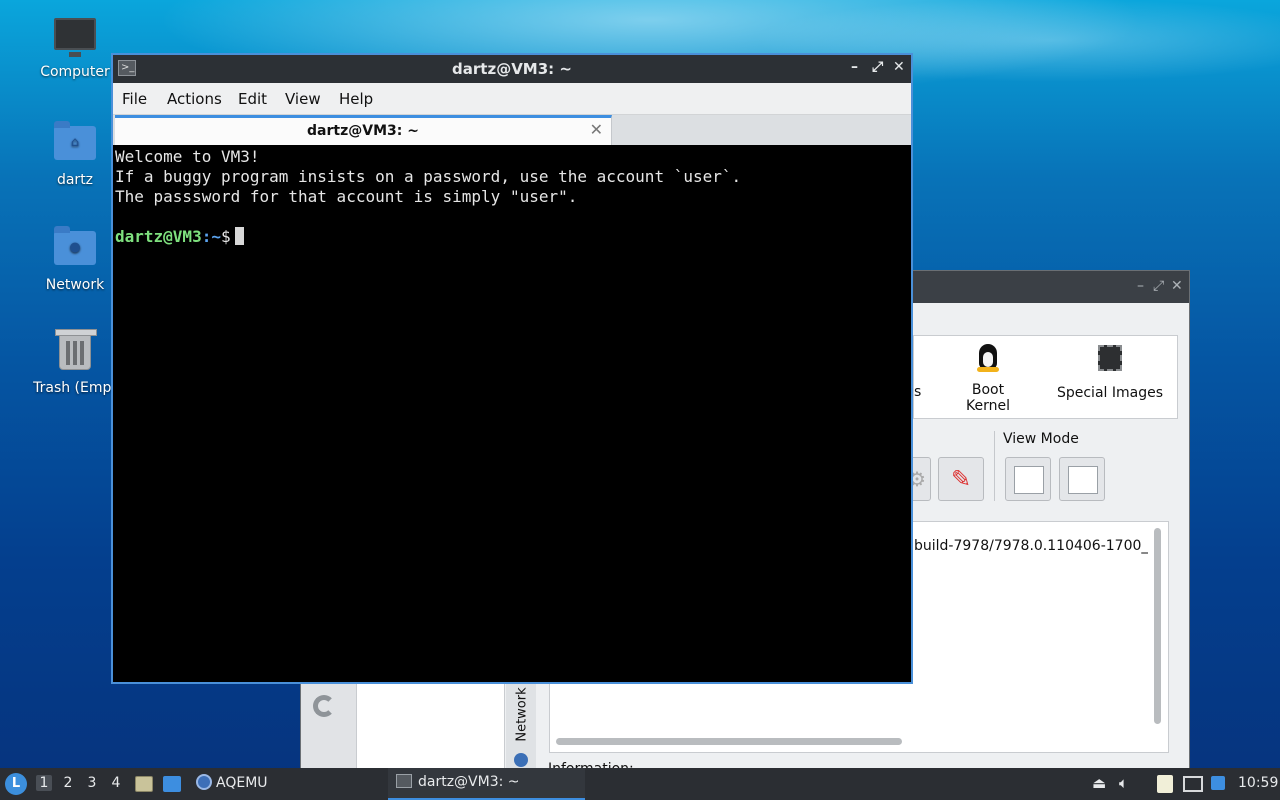  I want to click on info-path-text: build-7978/7978.0.110406-1700_X, so click(1031, 546).